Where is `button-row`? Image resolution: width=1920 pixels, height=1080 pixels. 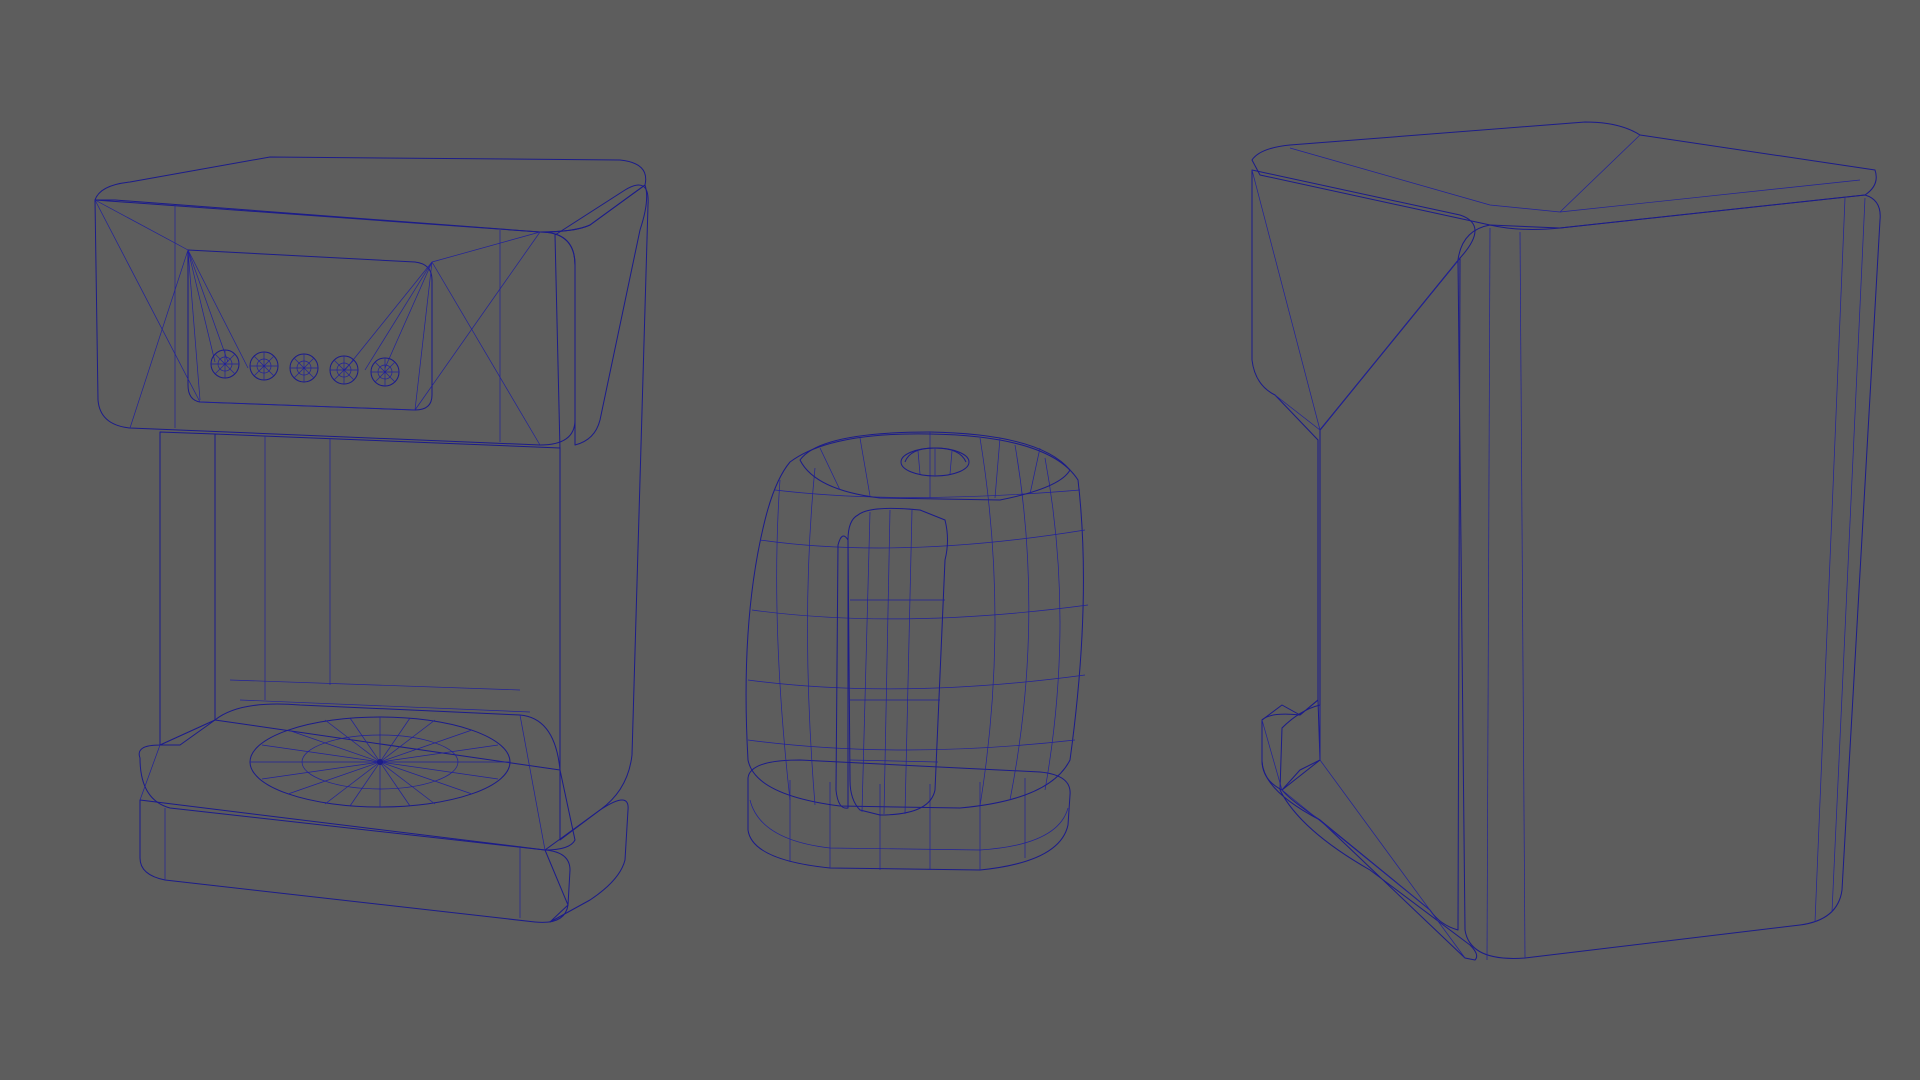
button-row is located at coordinates (305, 368).